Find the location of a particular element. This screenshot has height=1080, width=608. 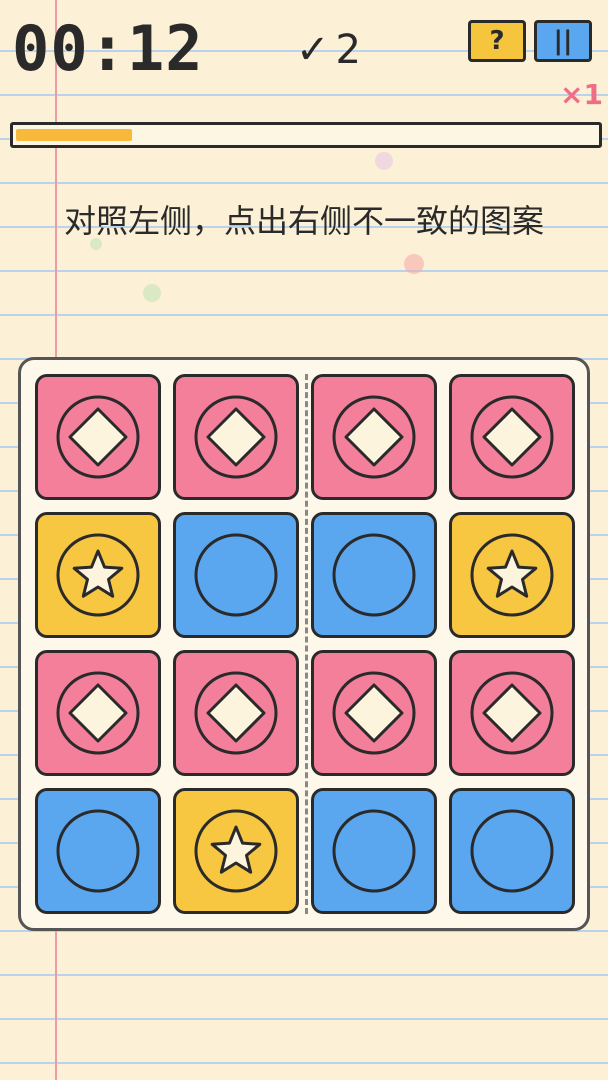

pause-button: || is located at coordinates (563, 41).